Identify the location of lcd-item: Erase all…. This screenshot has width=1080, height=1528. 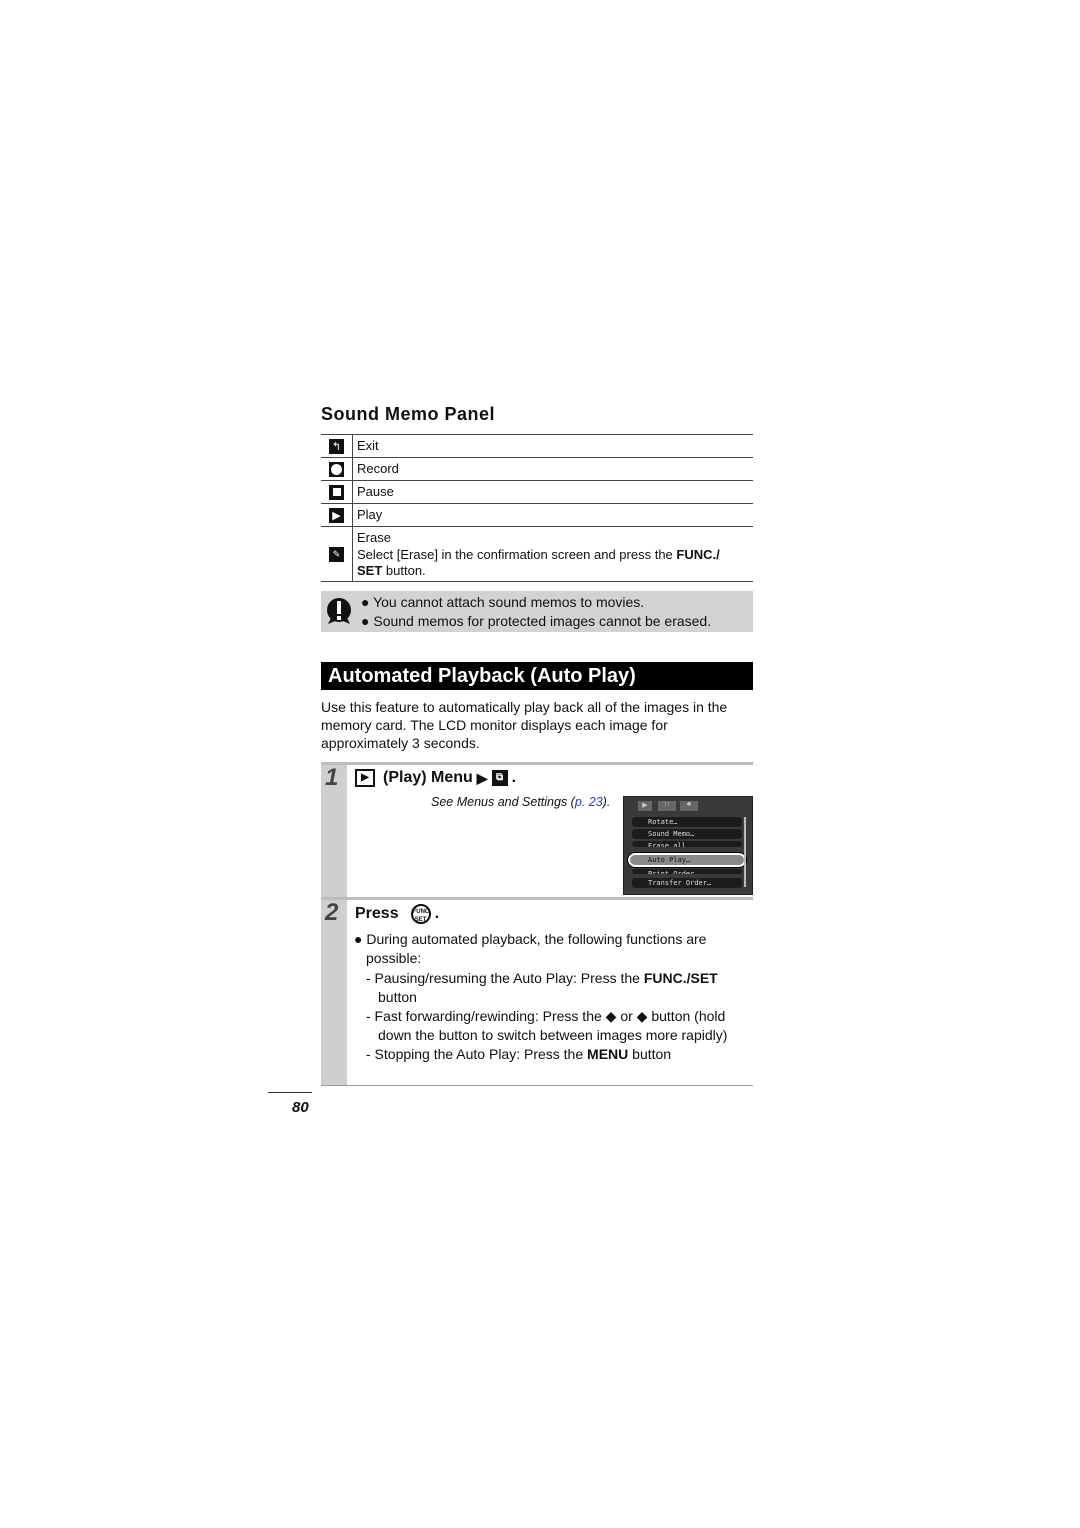
(687, 844).